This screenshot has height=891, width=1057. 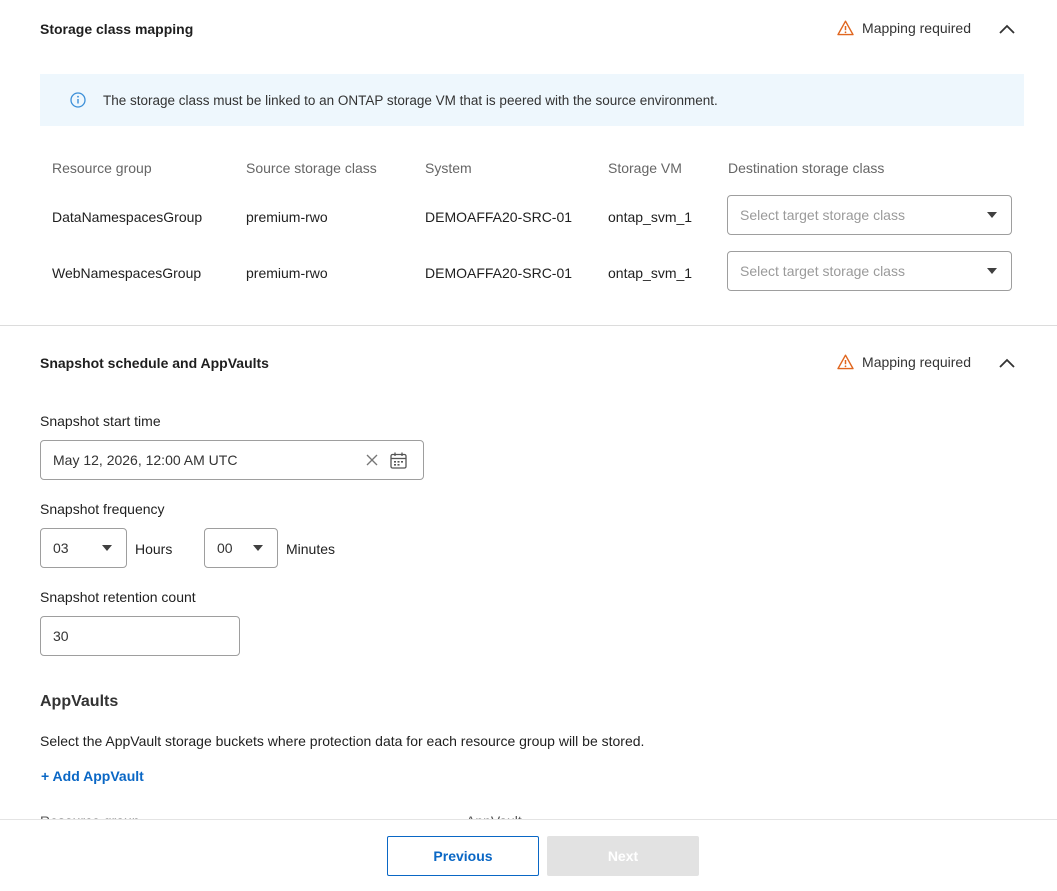 I want to click on start-time-value: May 12, 2026, 12:00 AM UTC, so click(x=145, y=460).